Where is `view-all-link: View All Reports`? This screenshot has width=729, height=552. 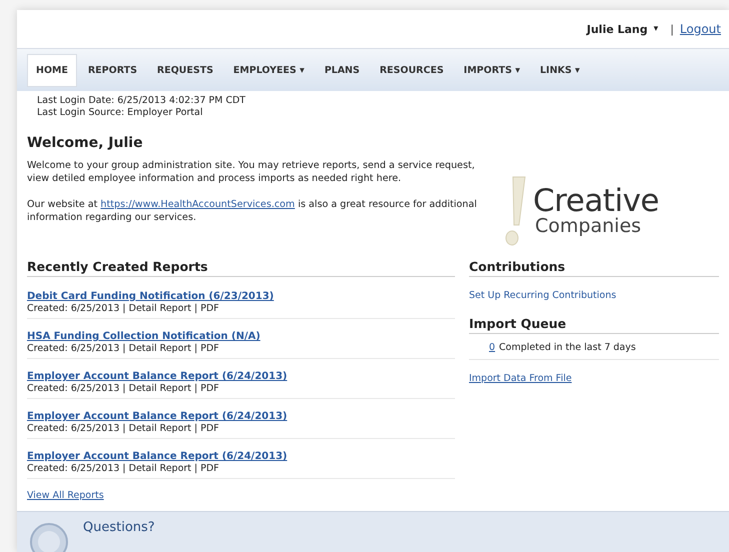 view-all-link: View All Reports is located at coordinates (65, 495).